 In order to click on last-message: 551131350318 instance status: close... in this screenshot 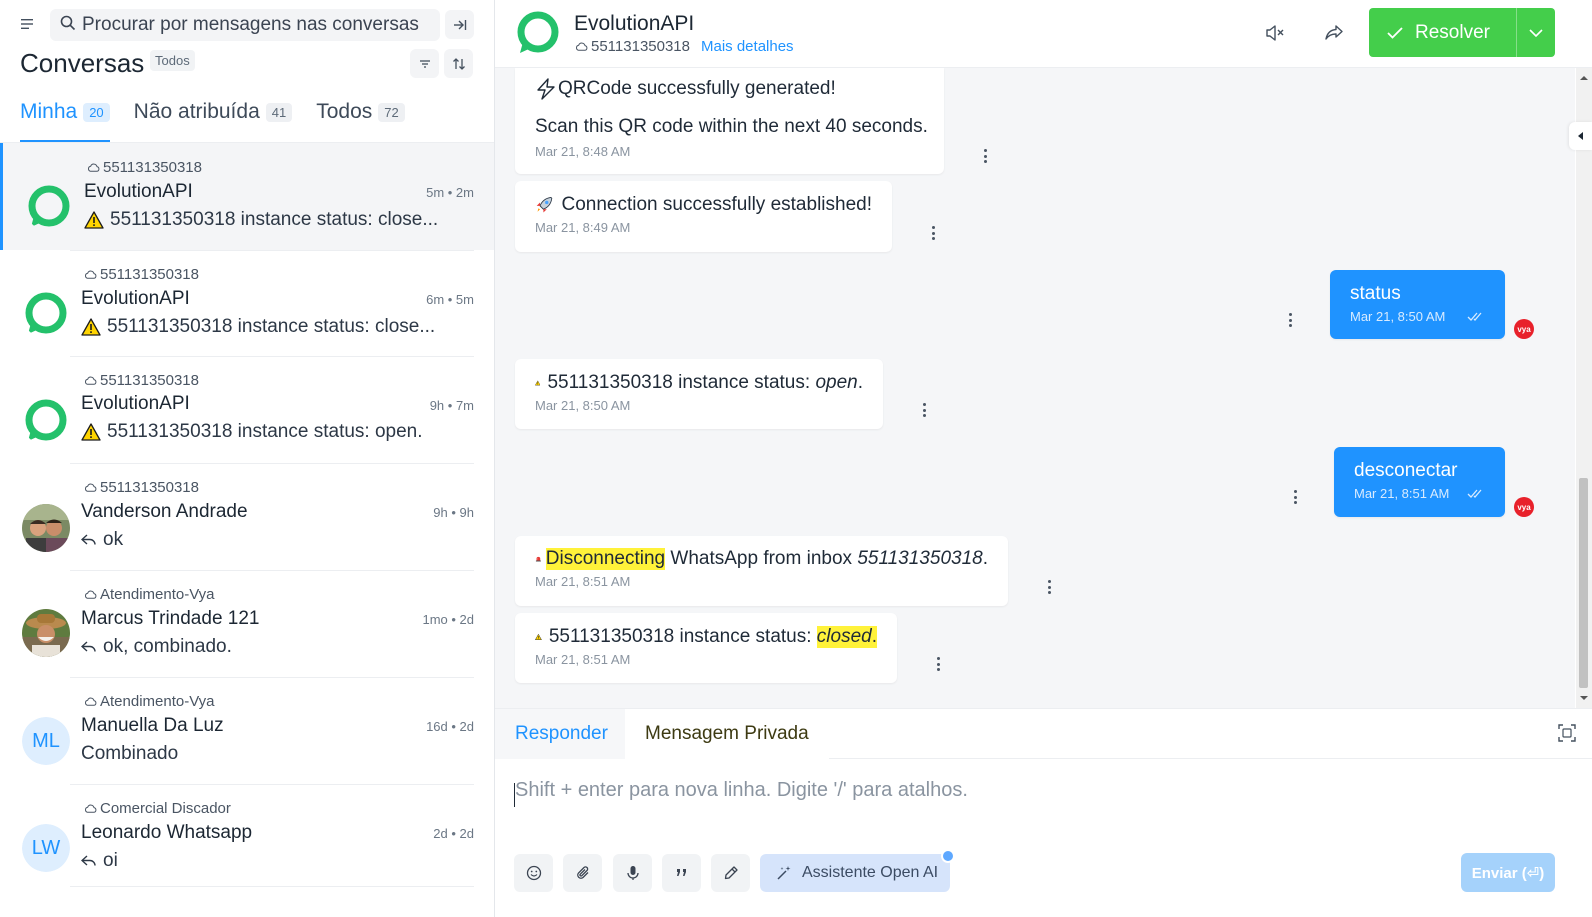, I will do `click(261, 220)`.